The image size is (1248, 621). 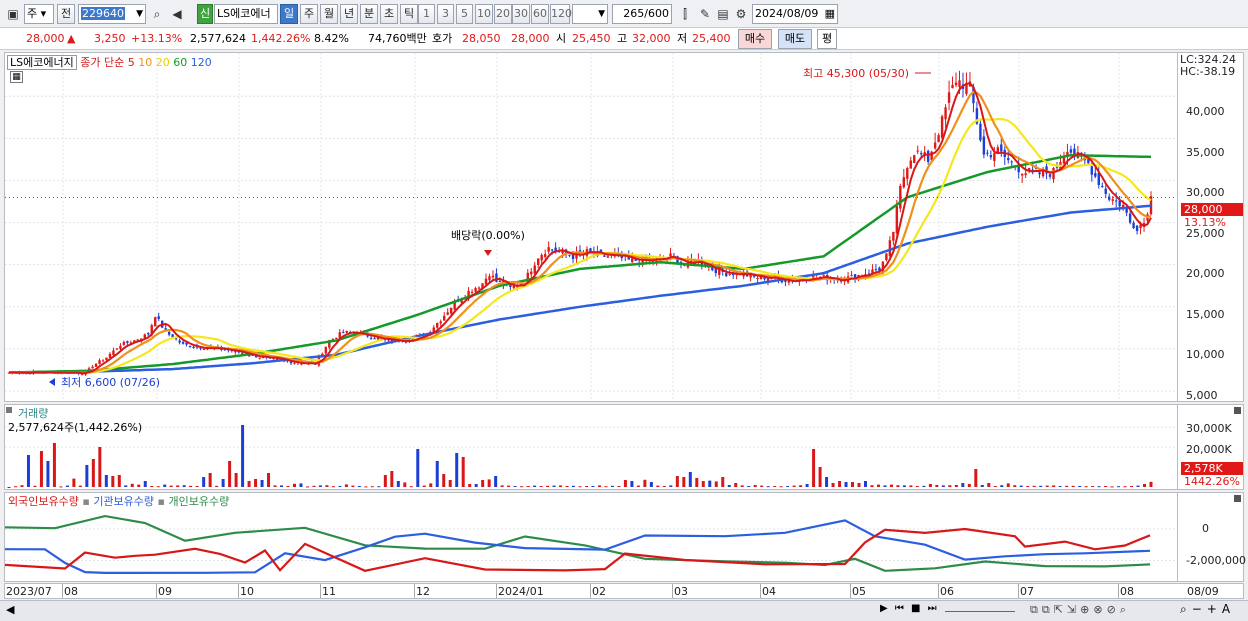 What do you see at coordinates (1080, 610) in the screenshot?
I see `view-tools: ⧉⧉⇱⇲⊕⊗⊘⌕` at bounding box center [1080, 610].